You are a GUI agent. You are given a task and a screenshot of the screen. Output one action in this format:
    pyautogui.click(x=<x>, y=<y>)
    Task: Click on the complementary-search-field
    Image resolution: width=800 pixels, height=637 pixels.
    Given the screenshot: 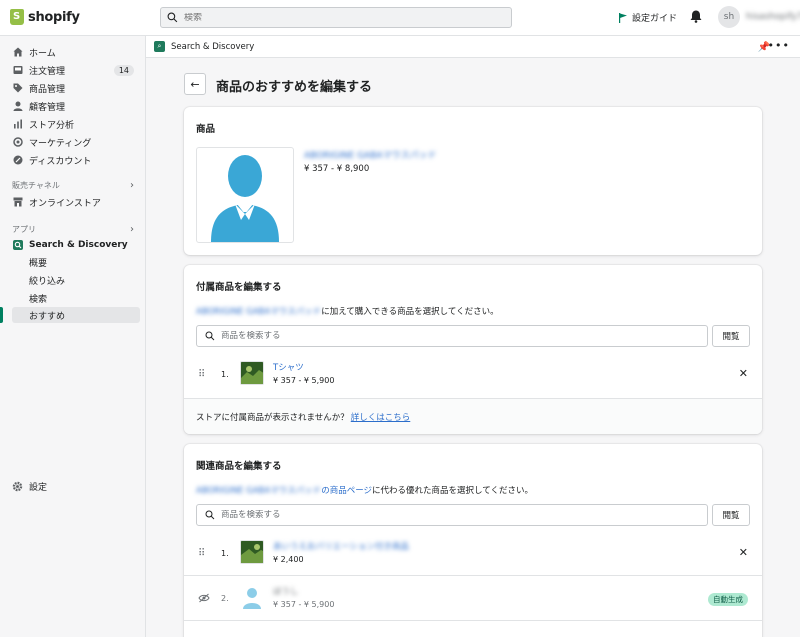 What is the action you would take?
    pyautogui.click(x=452, y=336)
    